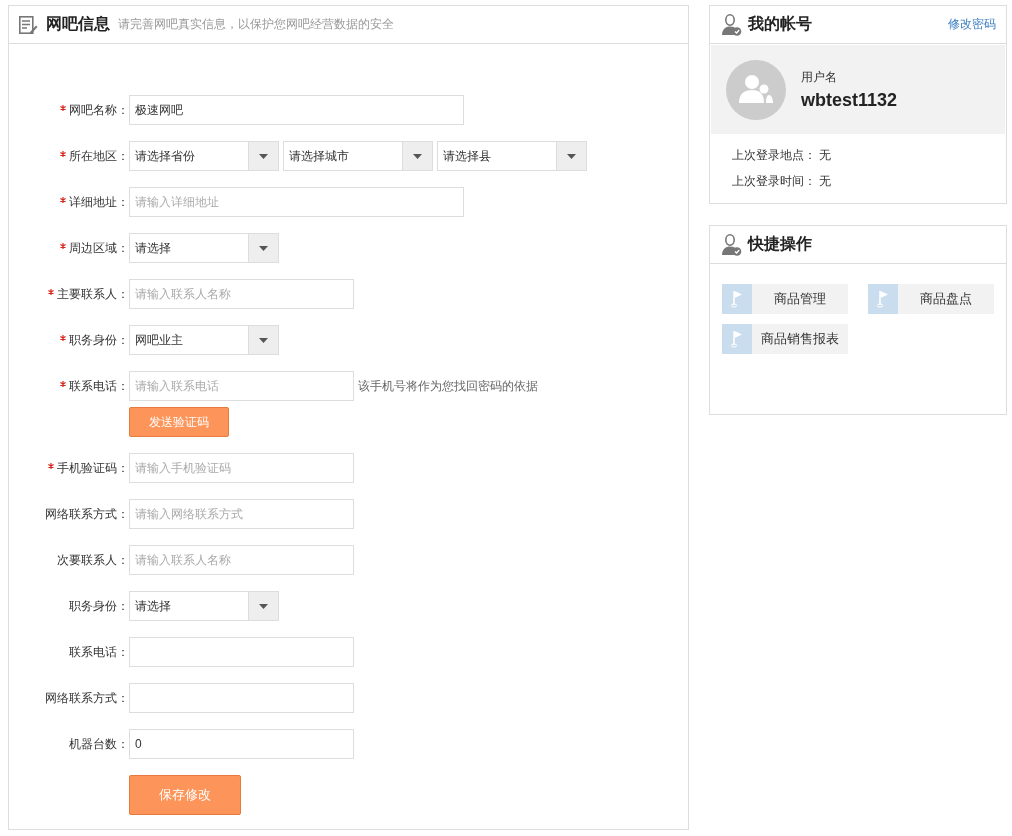 The height and width of the screenshot is (836, 1012). I want to click on input-field: 请输入手机验证码, so click(241, 468).